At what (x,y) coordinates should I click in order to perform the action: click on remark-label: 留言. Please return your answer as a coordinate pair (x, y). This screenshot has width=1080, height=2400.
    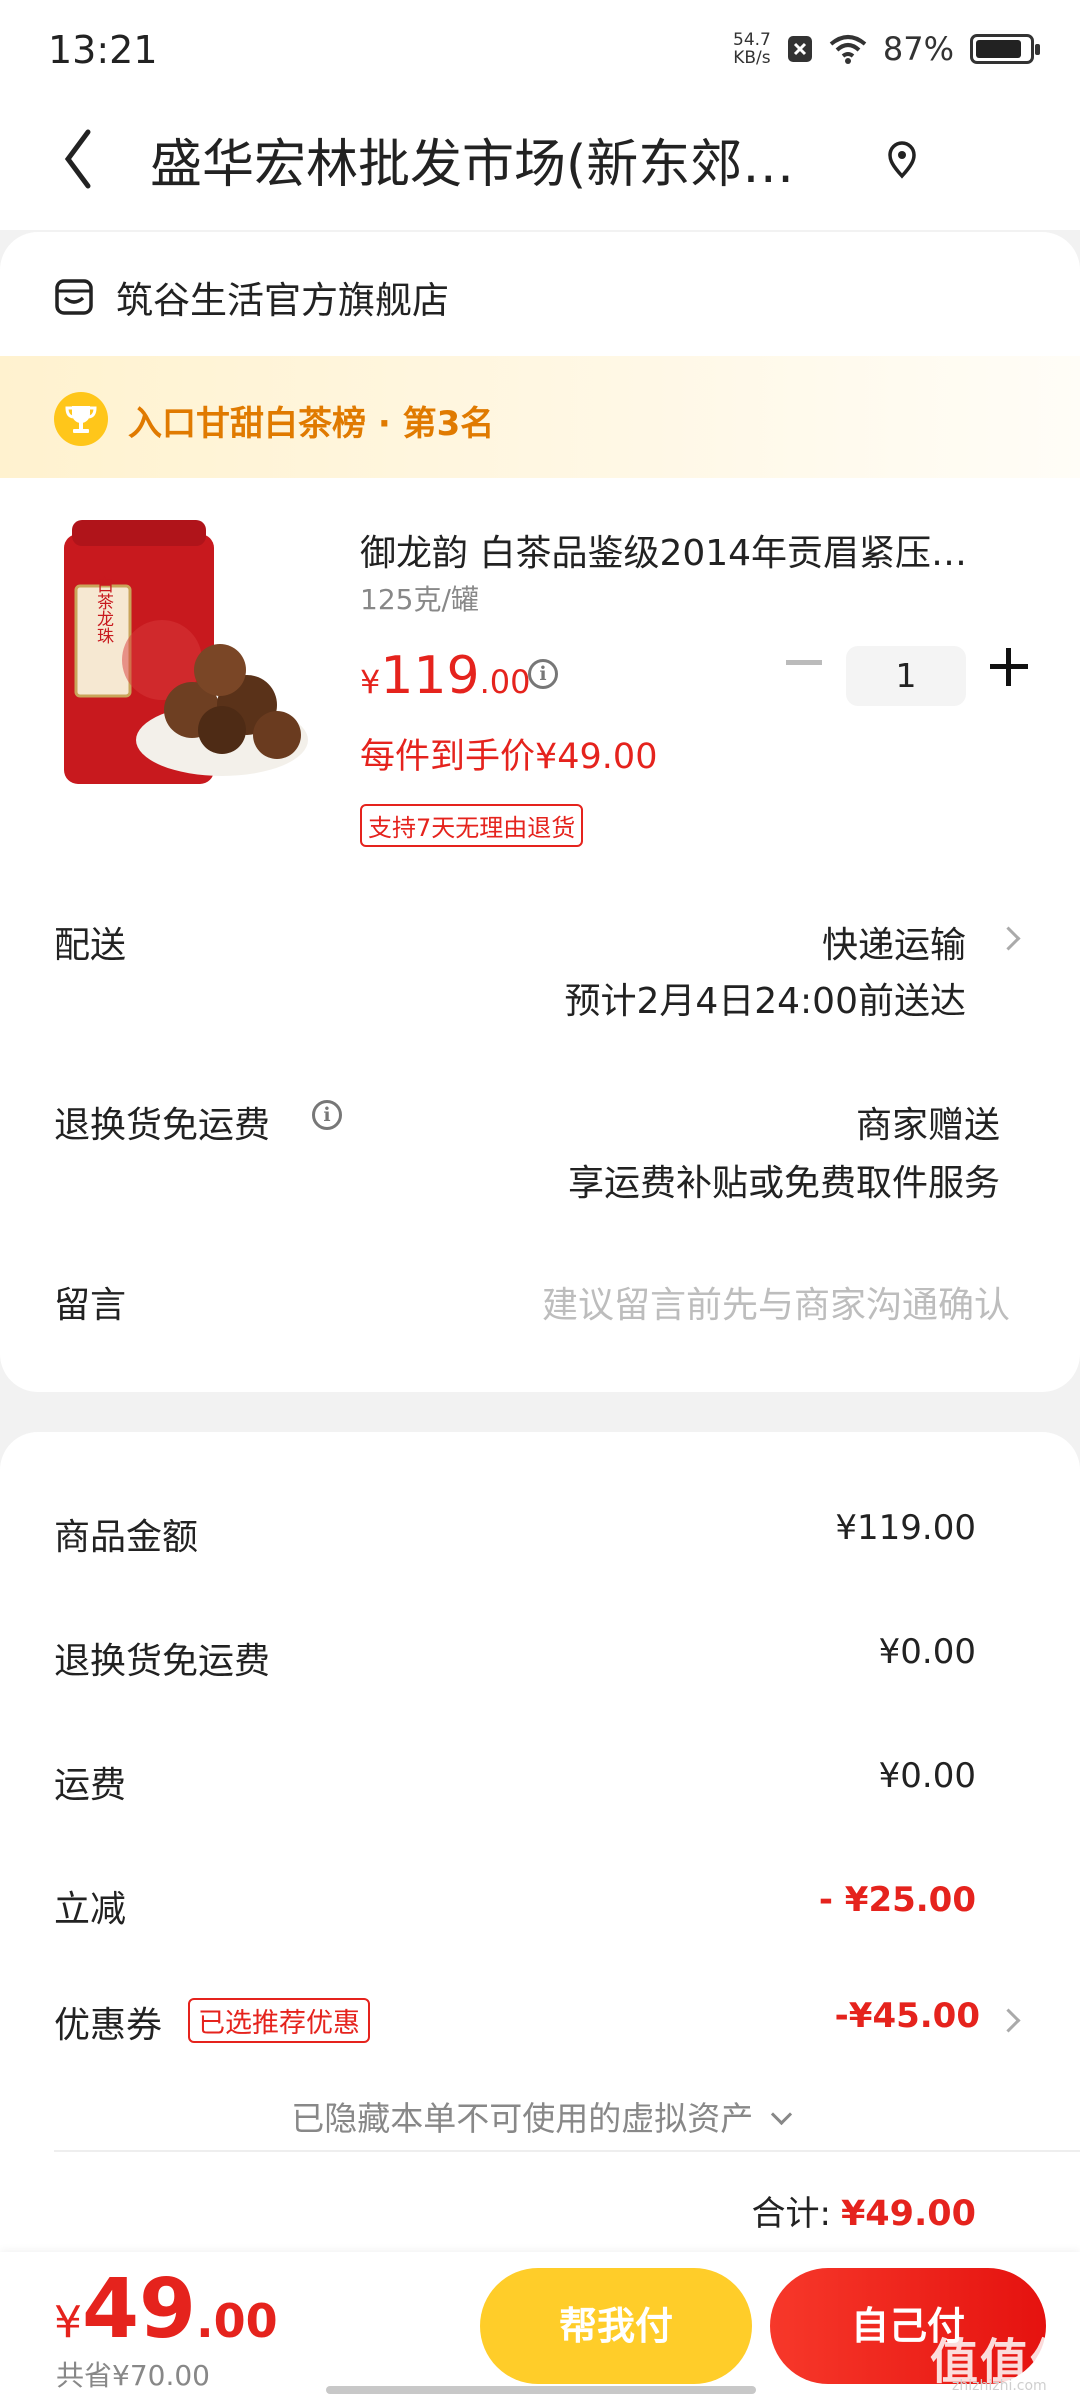
    Looking at the image, I should click on (90, 1305).